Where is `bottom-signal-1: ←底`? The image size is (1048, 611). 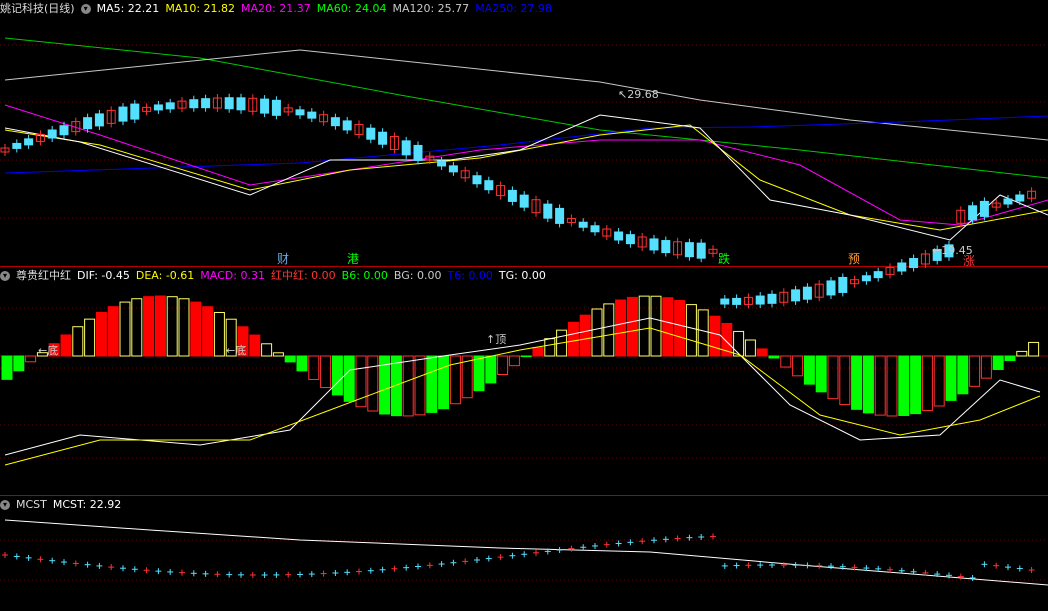 bottom-signal-1: ←底 is located at coordinates (48, 350).